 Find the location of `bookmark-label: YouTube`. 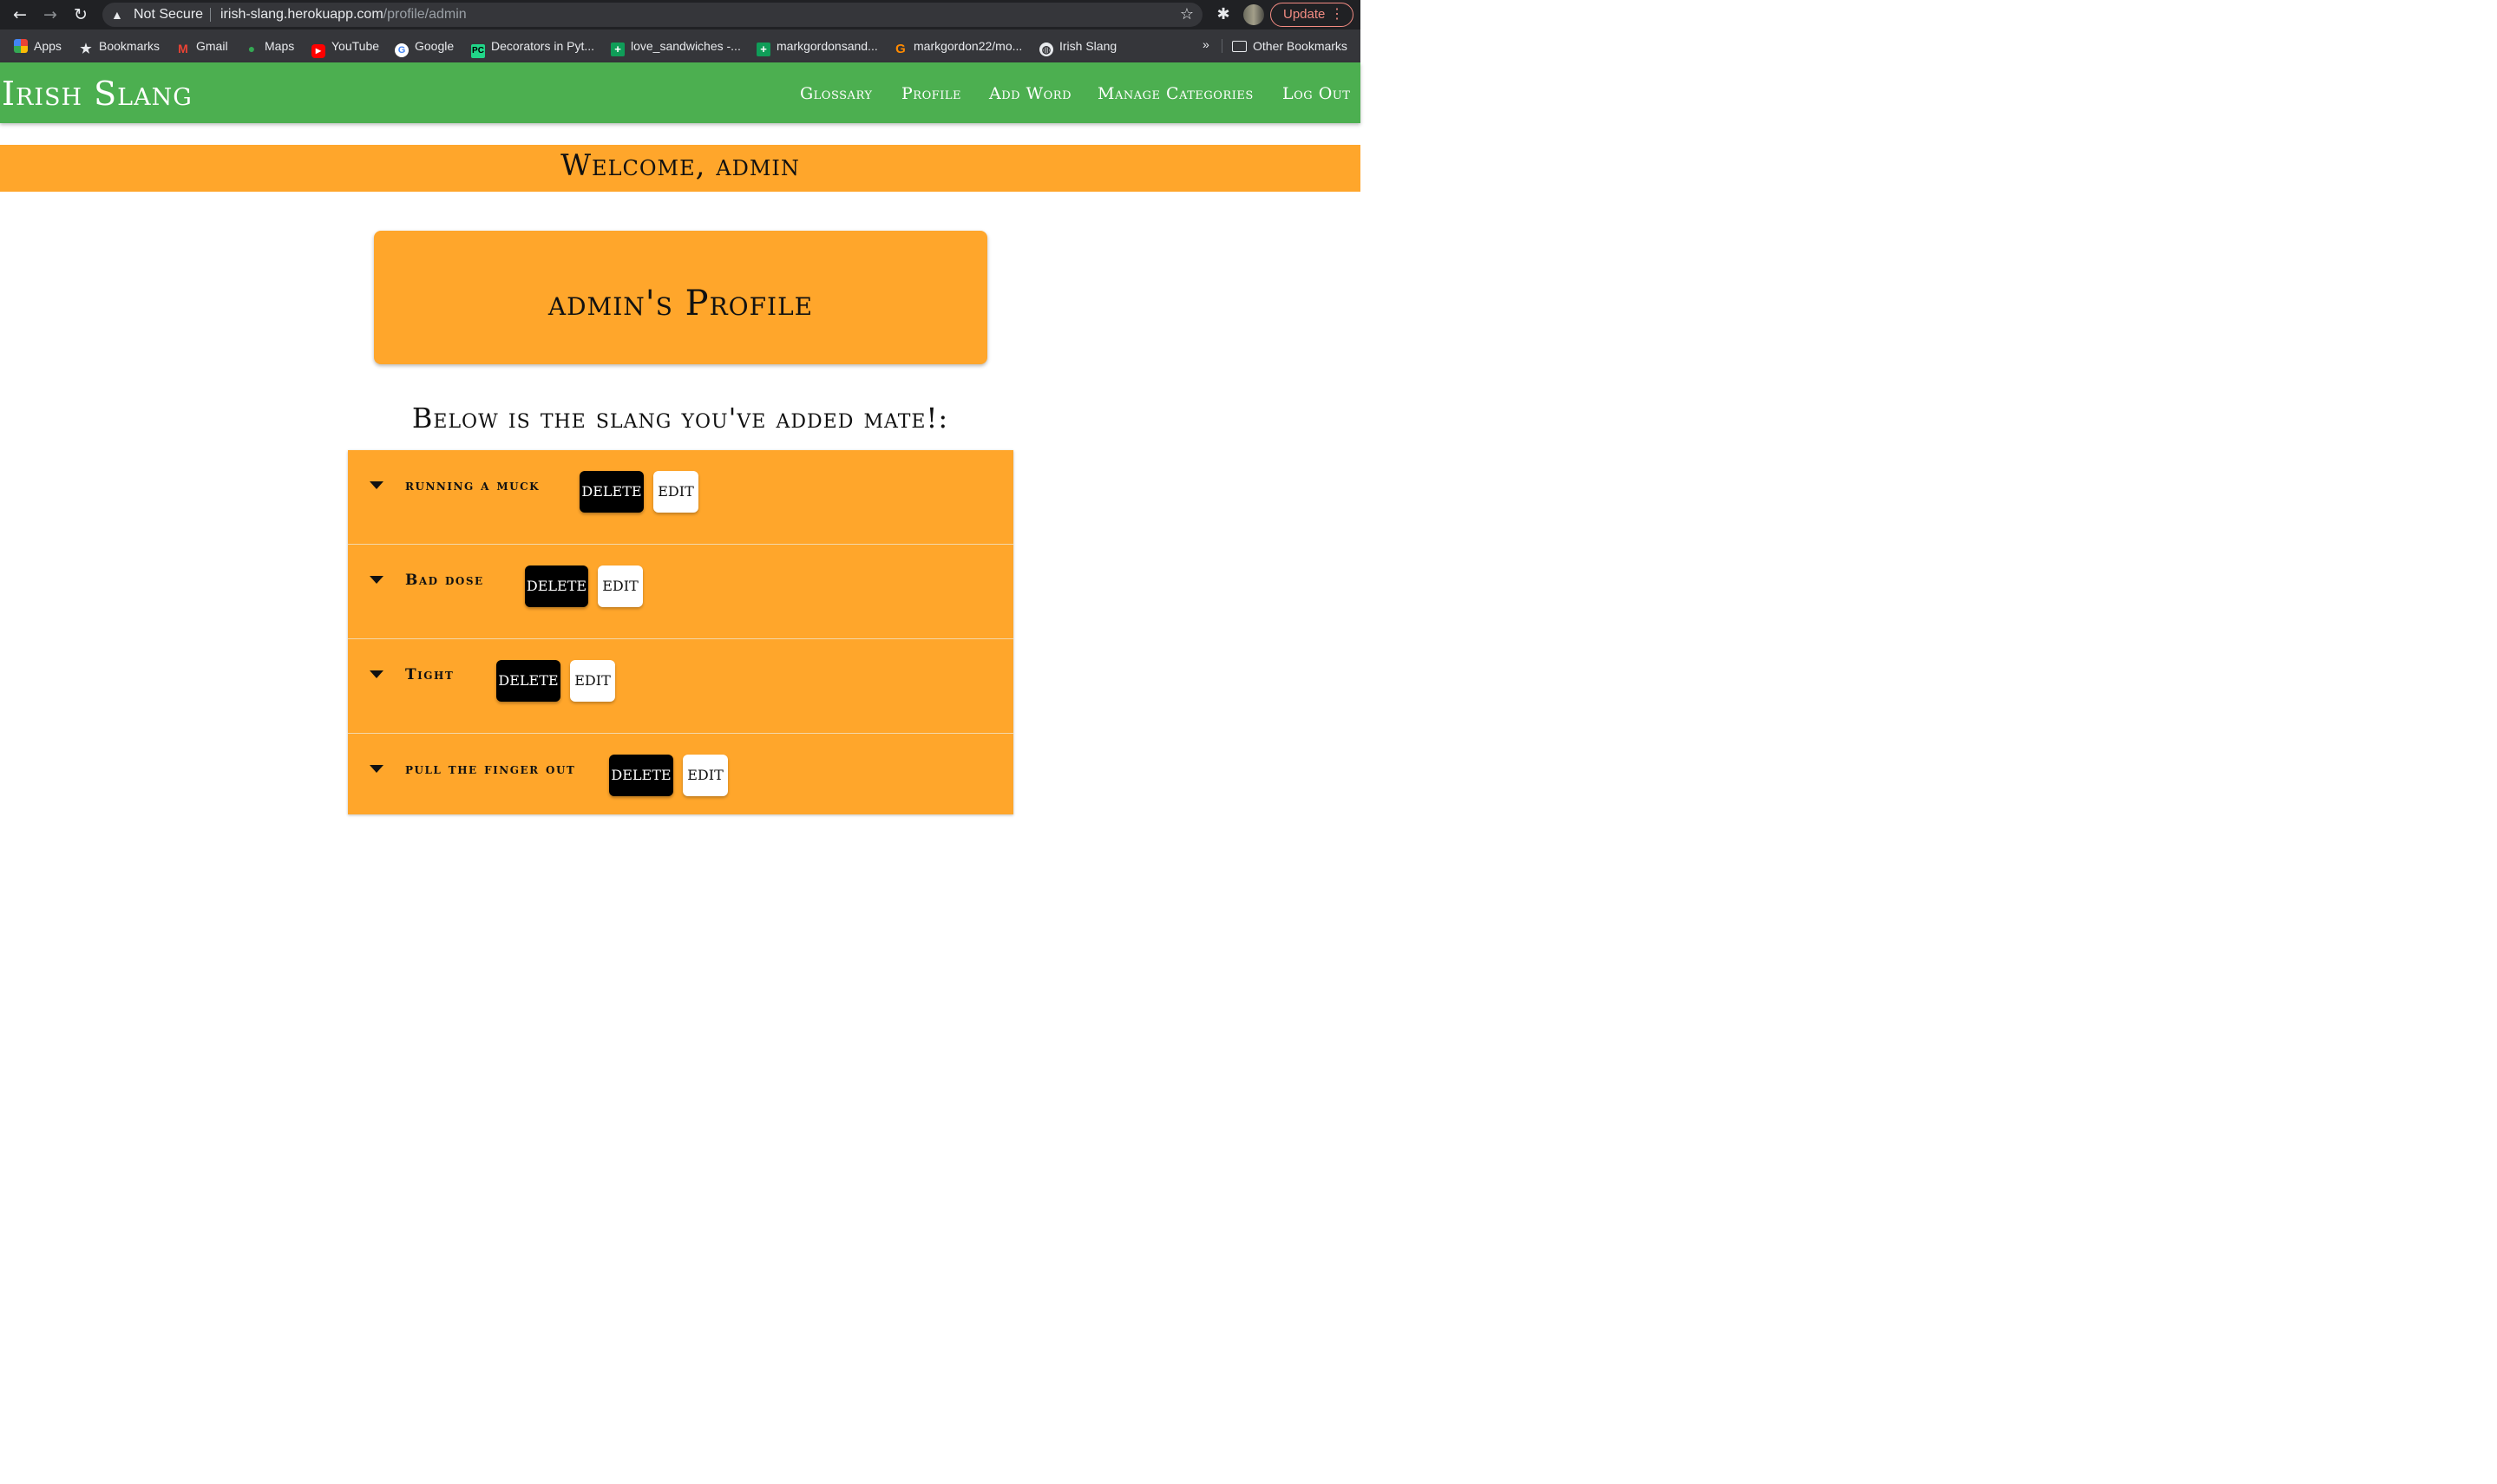

bookmark-label: YouTube is located at coordinates (355, 46).